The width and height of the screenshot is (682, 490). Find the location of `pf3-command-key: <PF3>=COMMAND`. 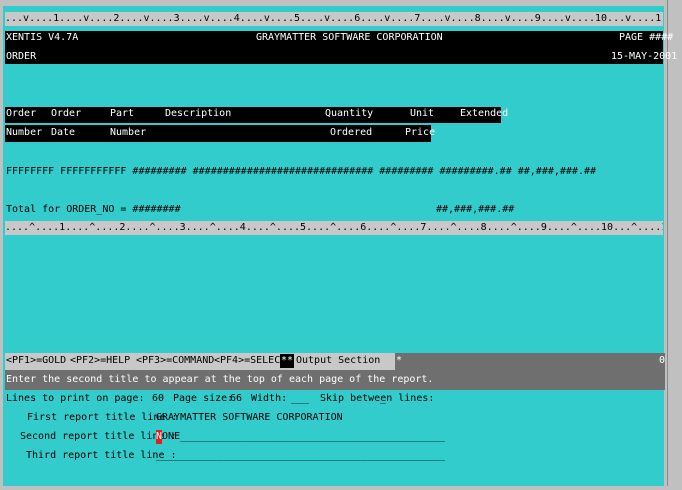

pf3-command-key: <PF3>=COMMAND is located at coordinates (175, 361).